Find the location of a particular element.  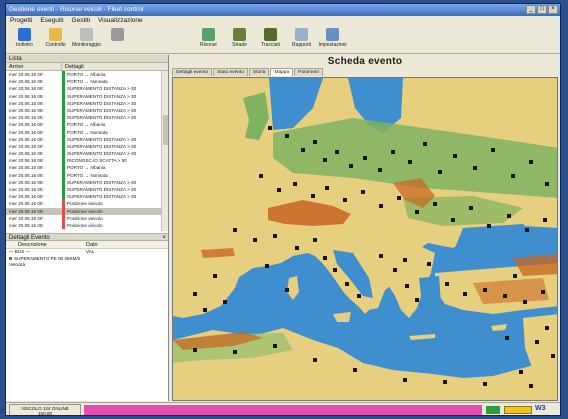

tab-stato-evento: Stato evento is located at coordinates (230, 72).